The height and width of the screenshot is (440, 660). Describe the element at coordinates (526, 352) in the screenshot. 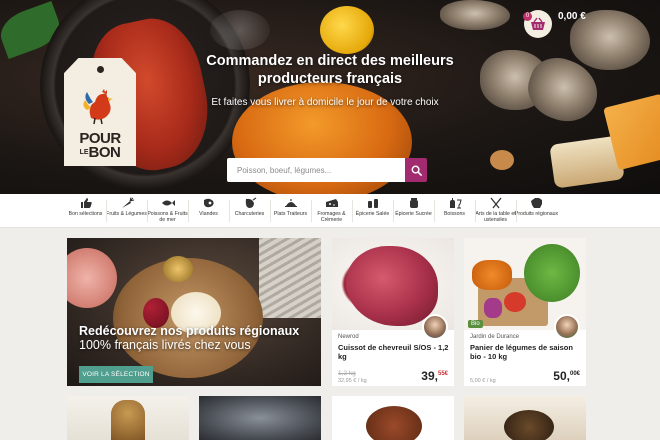

I see `product-name: Panier de légumes de saison bio - 10 kg` at that location.